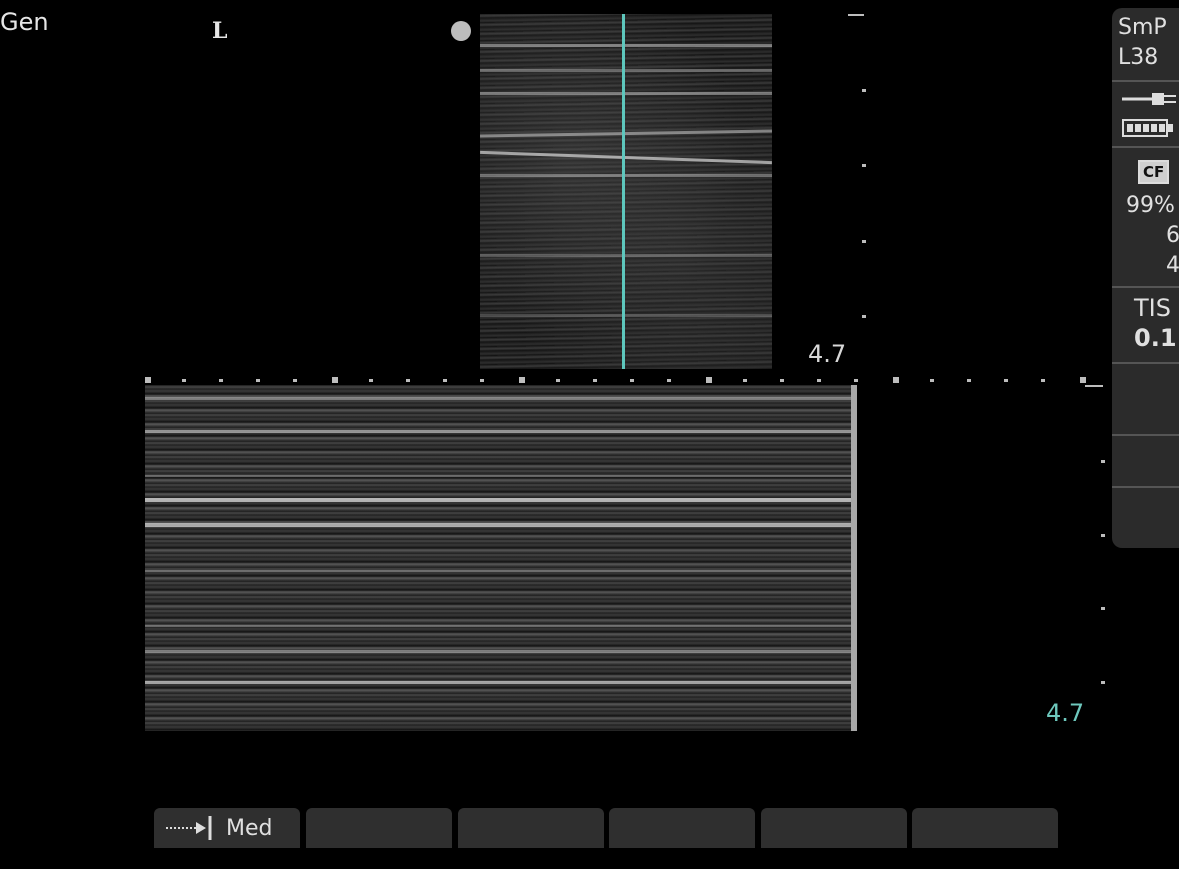 Image resolution: width=1179 pixels, height=869 pixels. What do you see at coordinates (1147, 128) in the screenshot?
I see `battery-icon` at bounding box center [1147, 128].